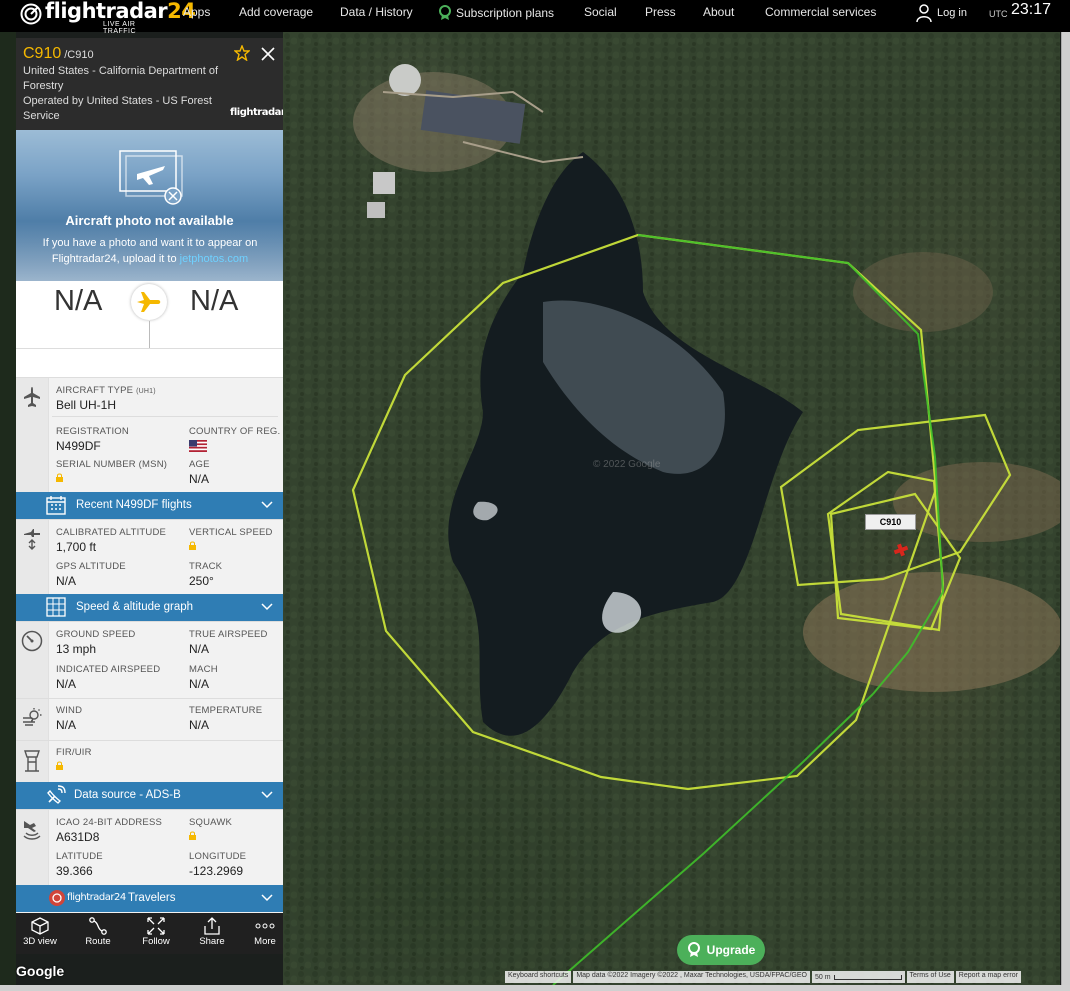  I want to click on follow-button: Follow, so click(156, 931).